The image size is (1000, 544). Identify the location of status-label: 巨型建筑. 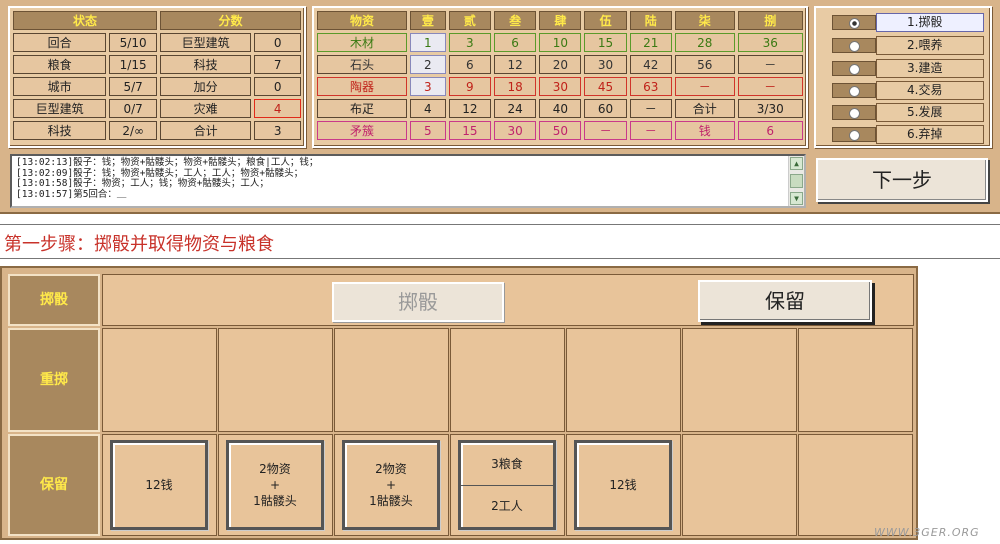
(60, 108).